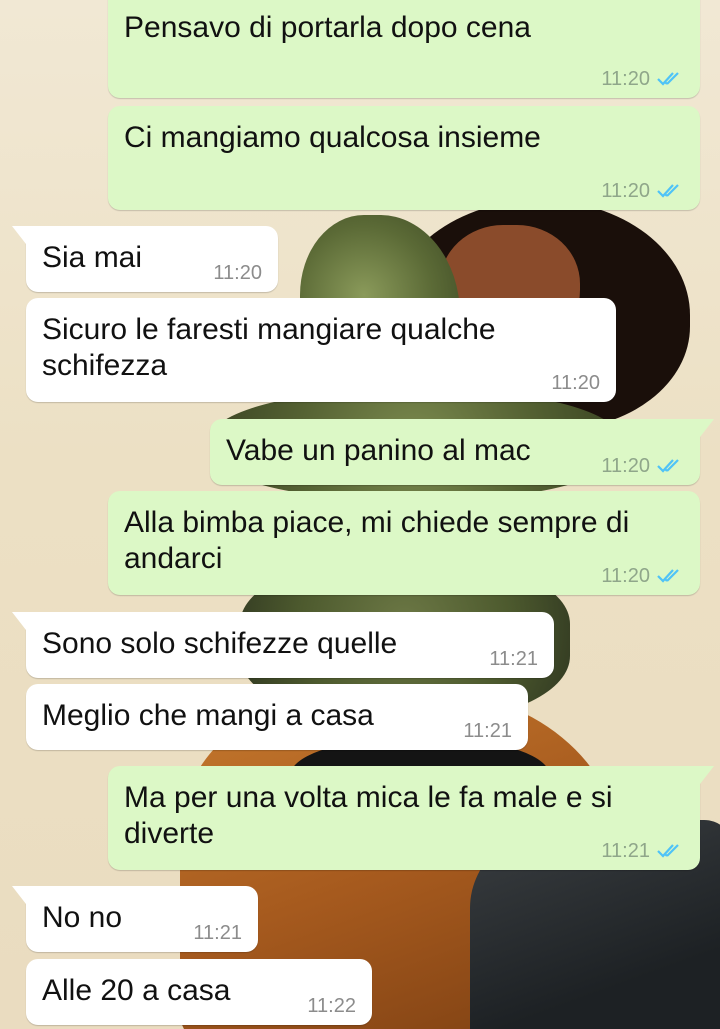 Image resolution: width=720 pixels, height=1029 pixels. Describe the element at coordinates (332, 137) in the screenshot. I see `message-text: Ci mangiamo qualcosa insieme` at that location.